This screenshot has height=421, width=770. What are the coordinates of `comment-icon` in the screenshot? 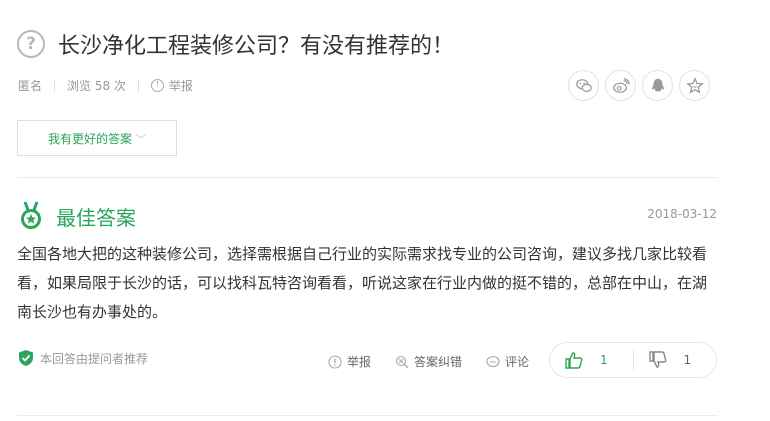 It's located at (493, 361).